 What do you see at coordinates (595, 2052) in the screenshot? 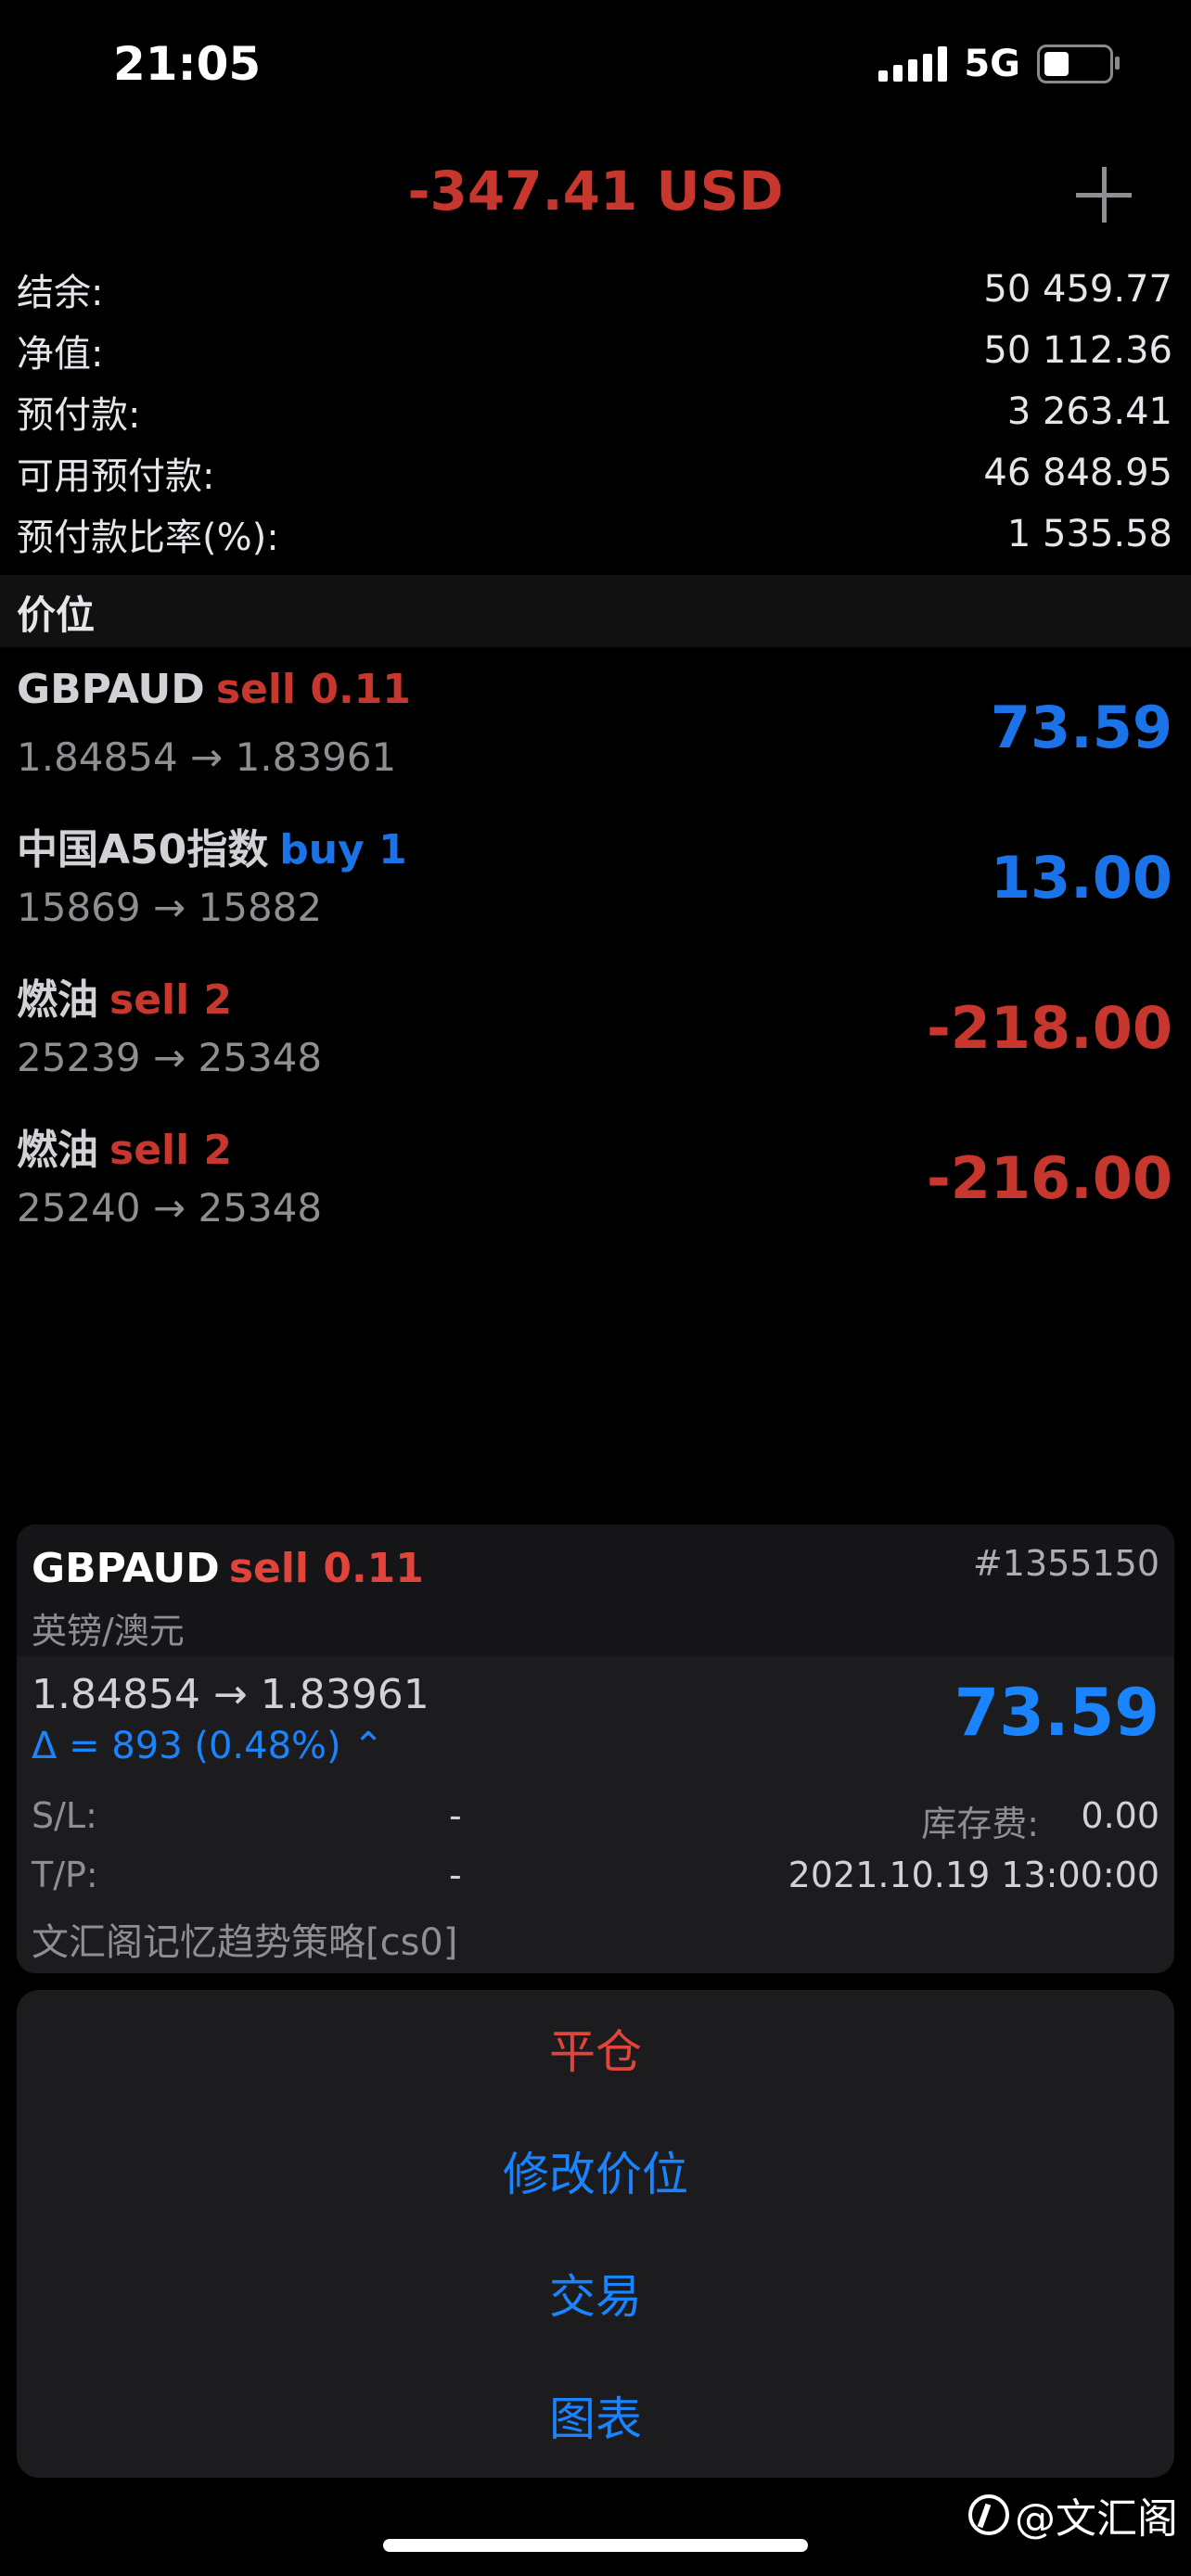
I see `close-position-button: 平仓` at bounding box center [595, 2052].